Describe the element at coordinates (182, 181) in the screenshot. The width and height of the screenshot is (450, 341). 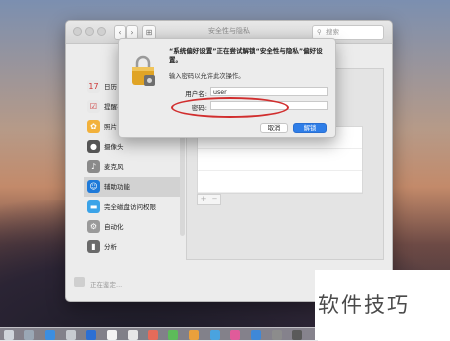
I see `sidebar-scrollbar` at that location.